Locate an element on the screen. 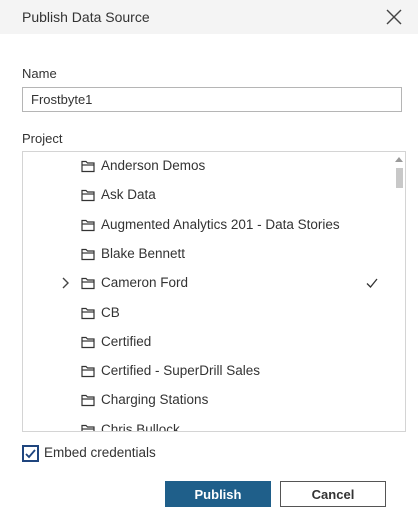 Image resolution: width=418 pixels, height=528 pixels. project-tree-item-label: Certified is located at coordinates (126, 341).